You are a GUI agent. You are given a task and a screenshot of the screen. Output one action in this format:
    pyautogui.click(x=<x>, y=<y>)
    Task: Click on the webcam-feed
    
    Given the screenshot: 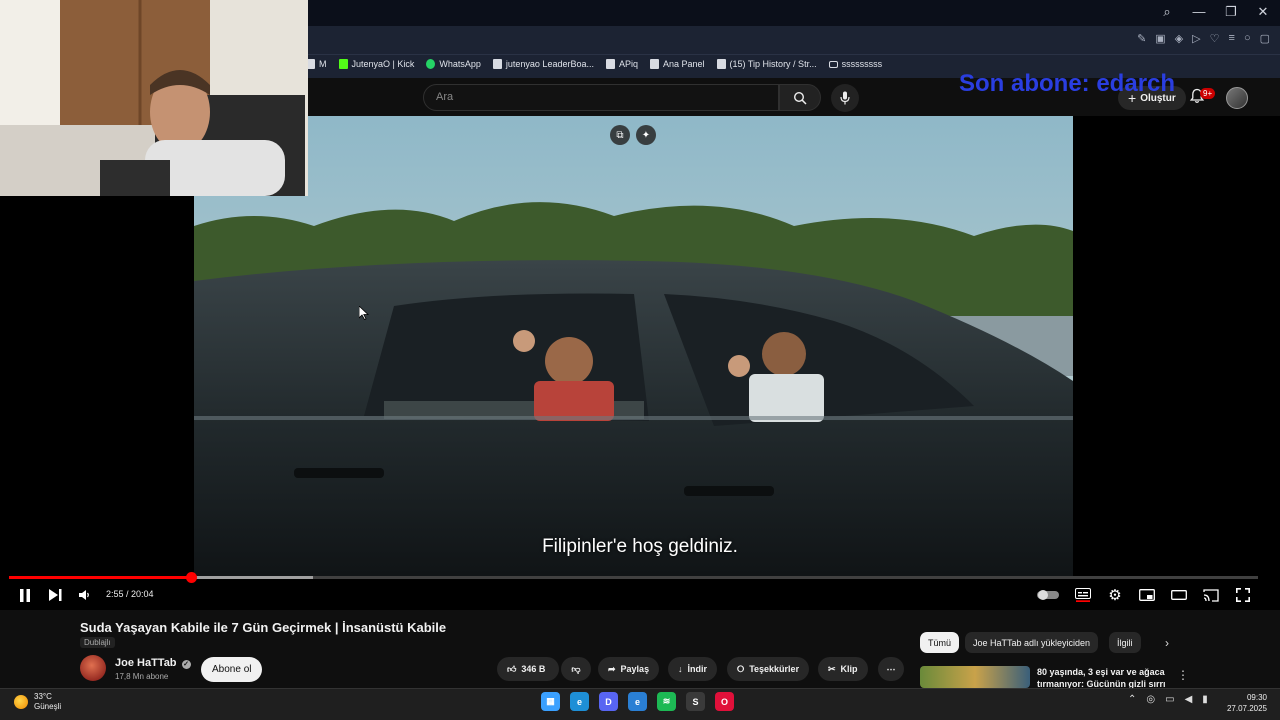 What is the action you would take?
    pyautogui.click(x=154, y=98)
    